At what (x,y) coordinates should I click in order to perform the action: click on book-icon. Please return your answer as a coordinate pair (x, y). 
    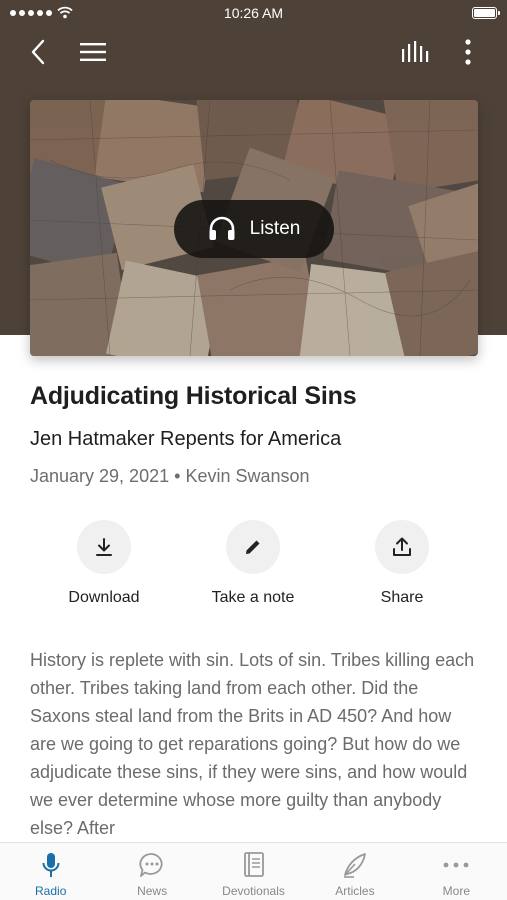
    Looking at the image, I should click on (253, 864).